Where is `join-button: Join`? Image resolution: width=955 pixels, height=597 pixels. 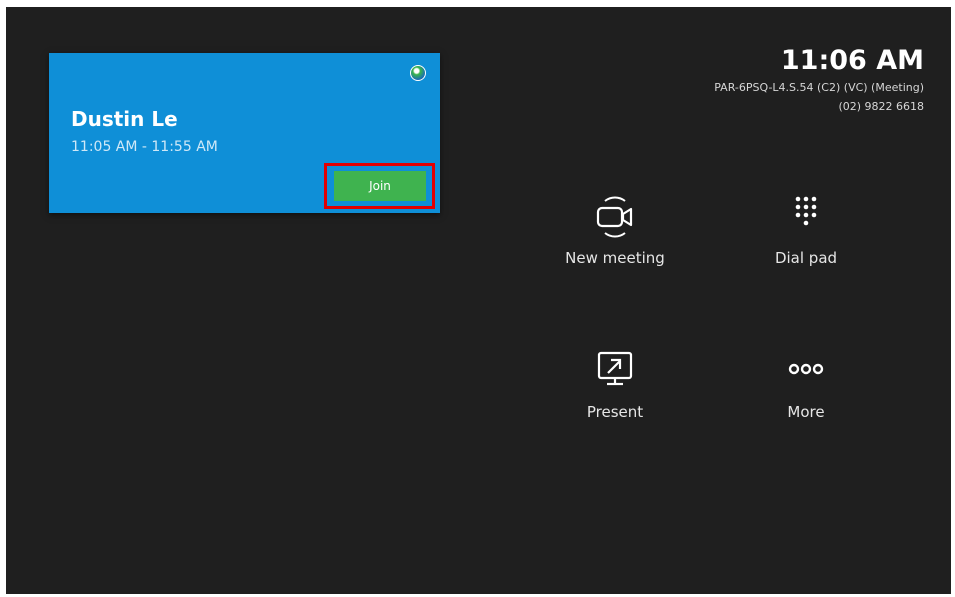 join-button: Join is located at coordinates (380, 186).